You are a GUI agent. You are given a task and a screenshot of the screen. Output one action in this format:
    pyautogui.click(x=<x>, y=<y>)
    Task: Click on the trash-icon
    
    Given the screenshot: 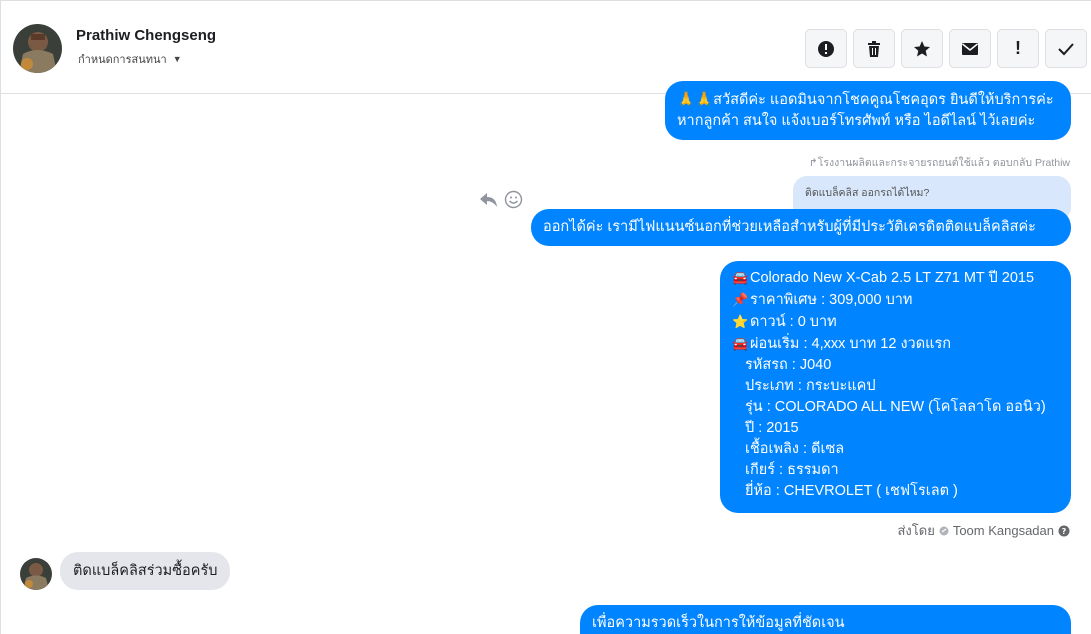 What is the action you would take?
    pyautogui.click(x=874, y=48)
    